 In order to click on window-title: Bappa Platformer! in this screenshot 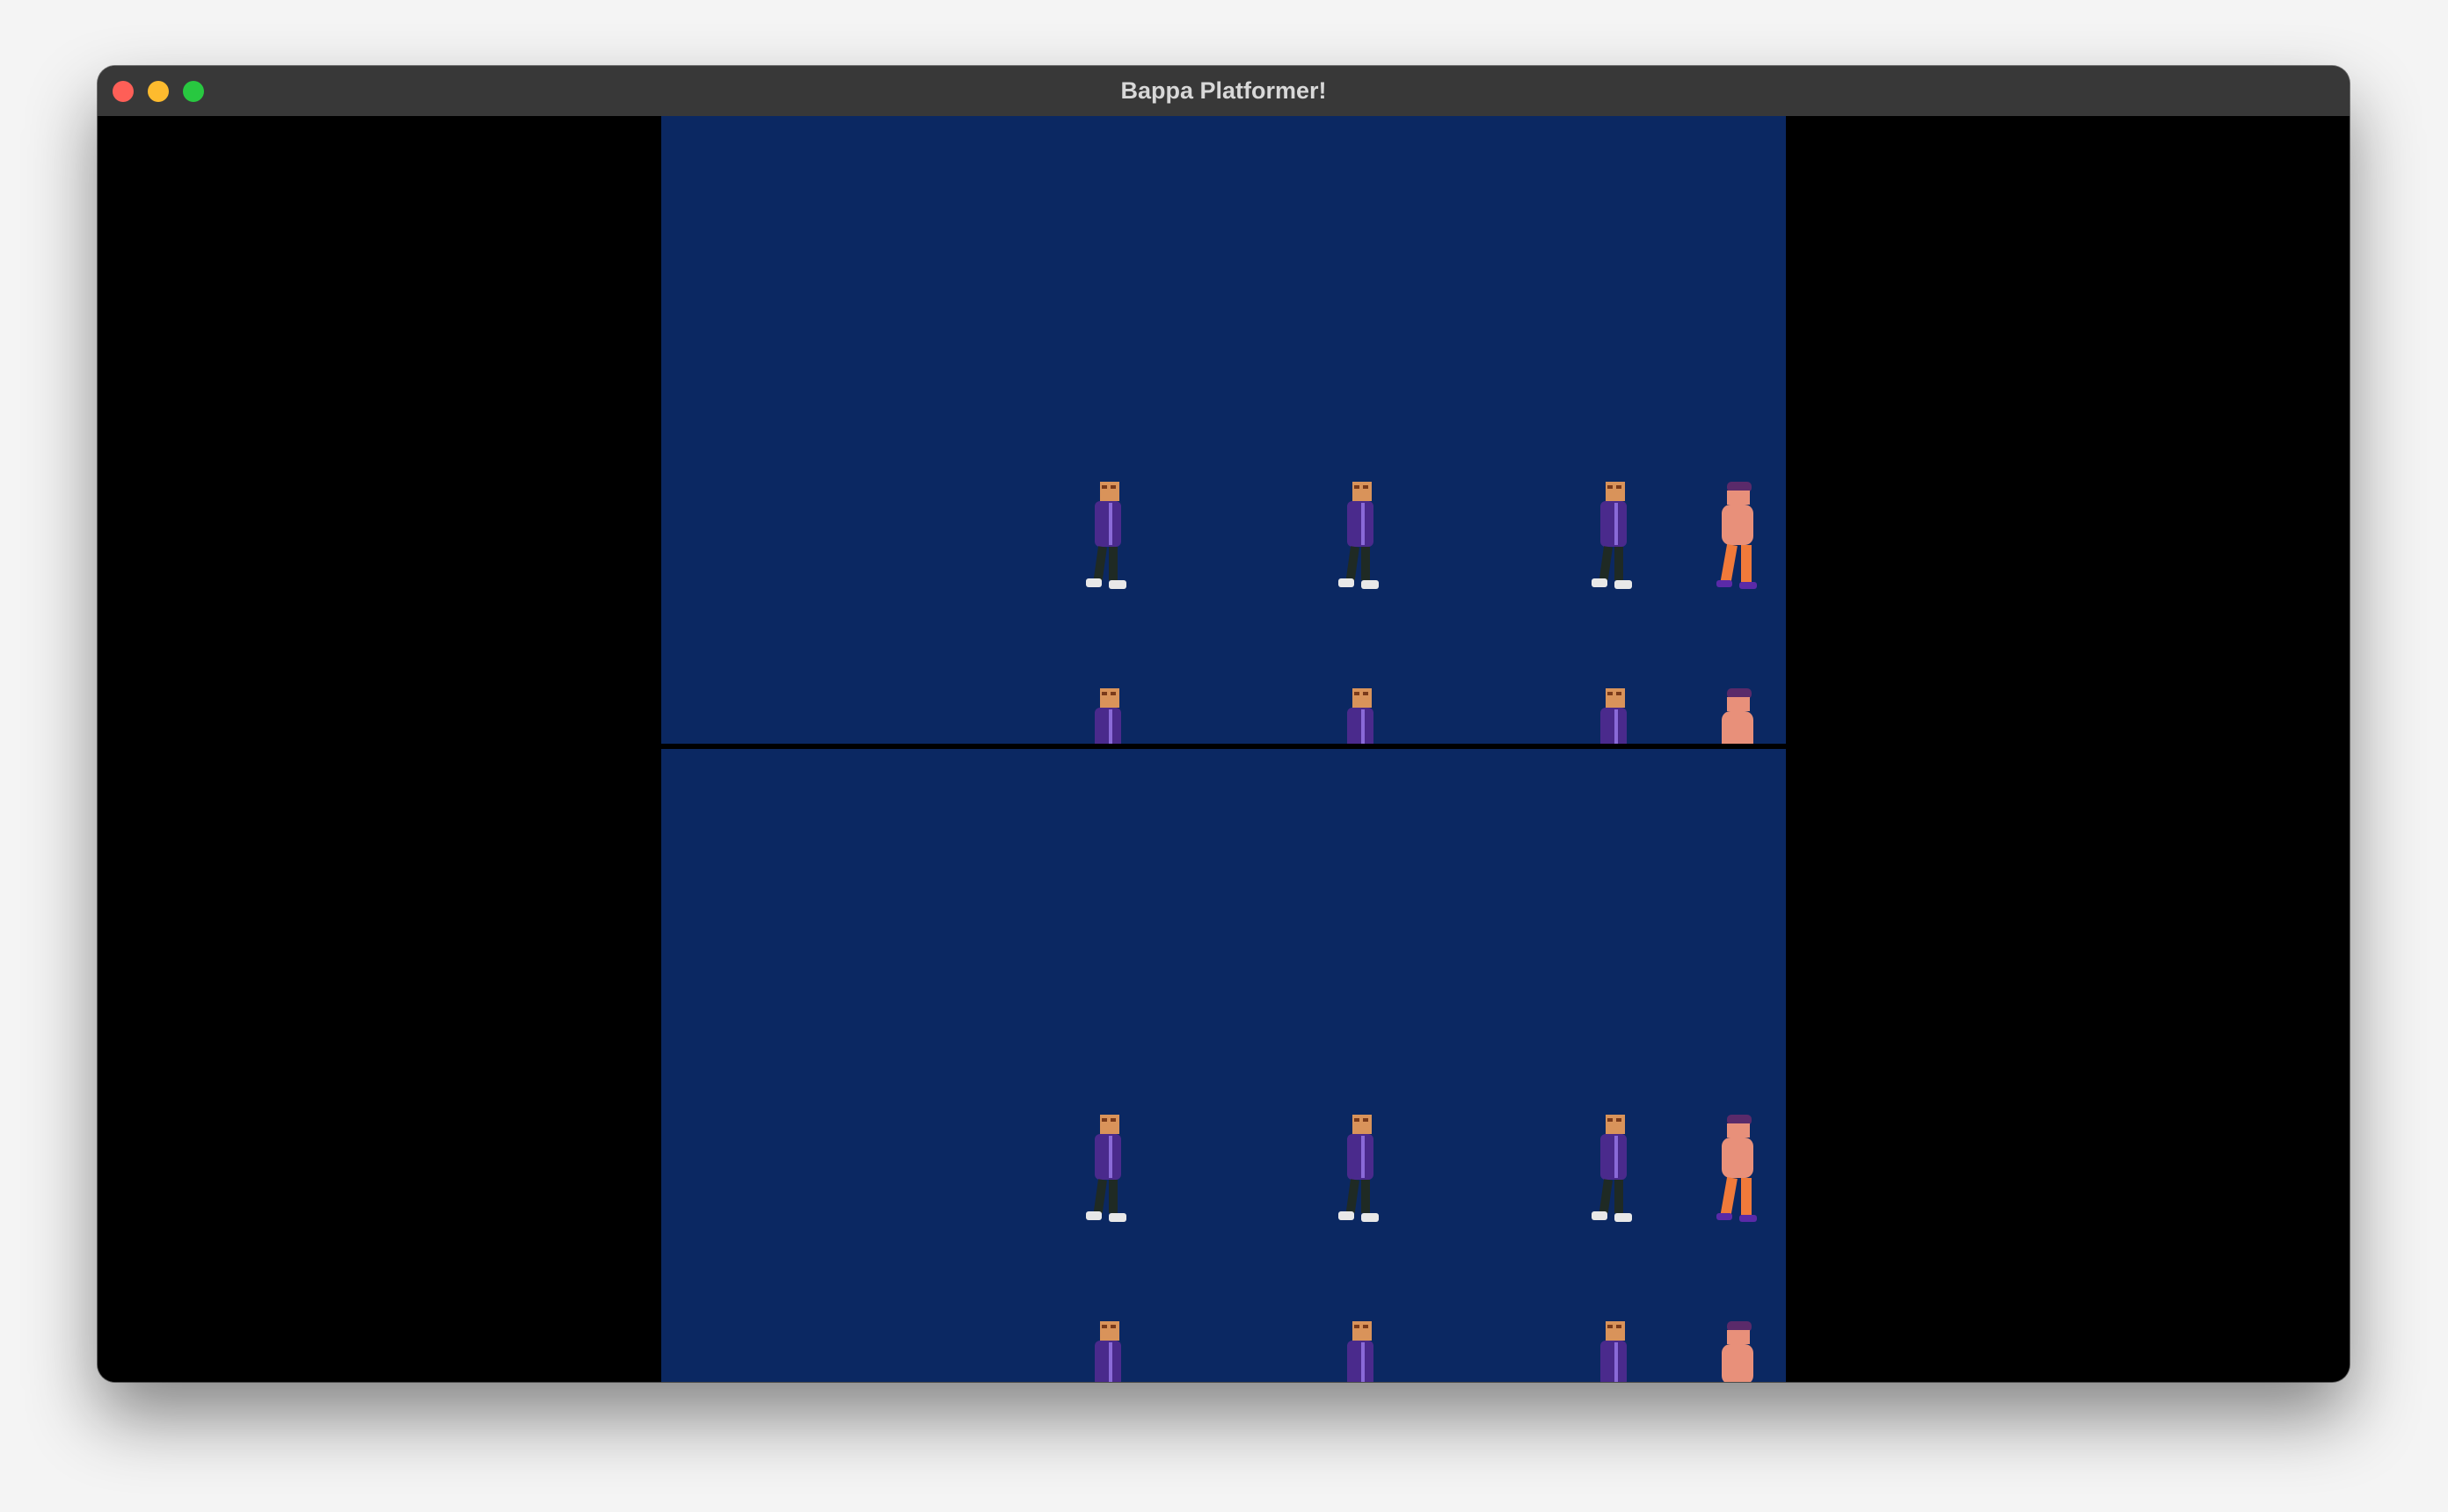, I will do `click(1223, 91)`.